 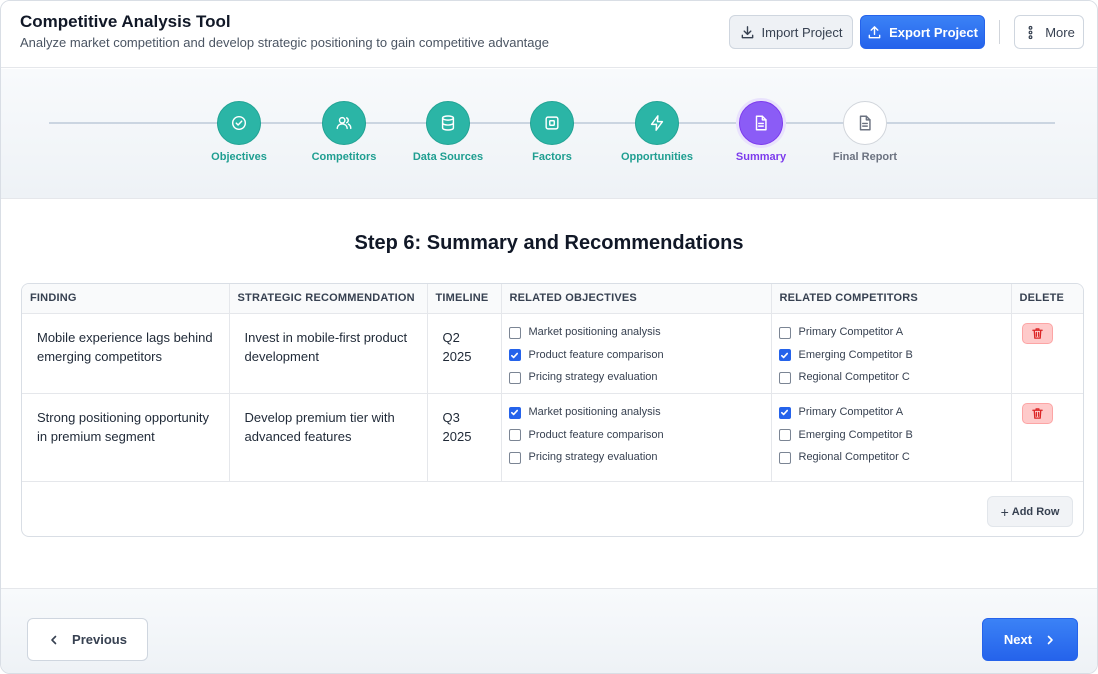 I want to click on step-label: Final Report, so click(x=865, y=157).